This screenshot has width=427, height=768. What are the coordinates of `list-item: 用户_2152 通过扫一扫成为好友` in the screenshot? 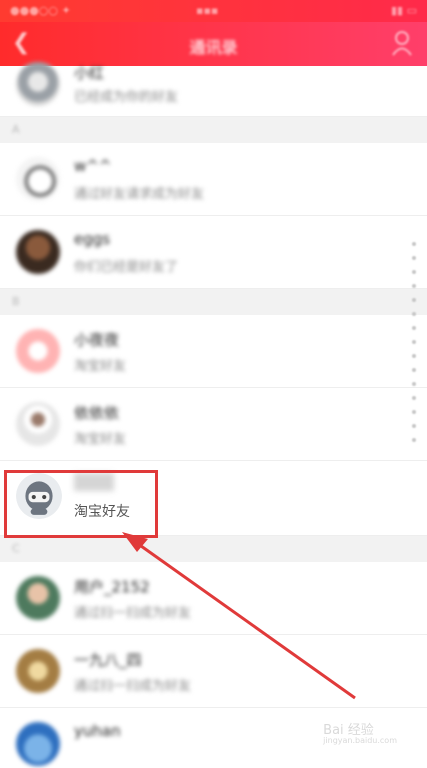 It's located at (213, 598).